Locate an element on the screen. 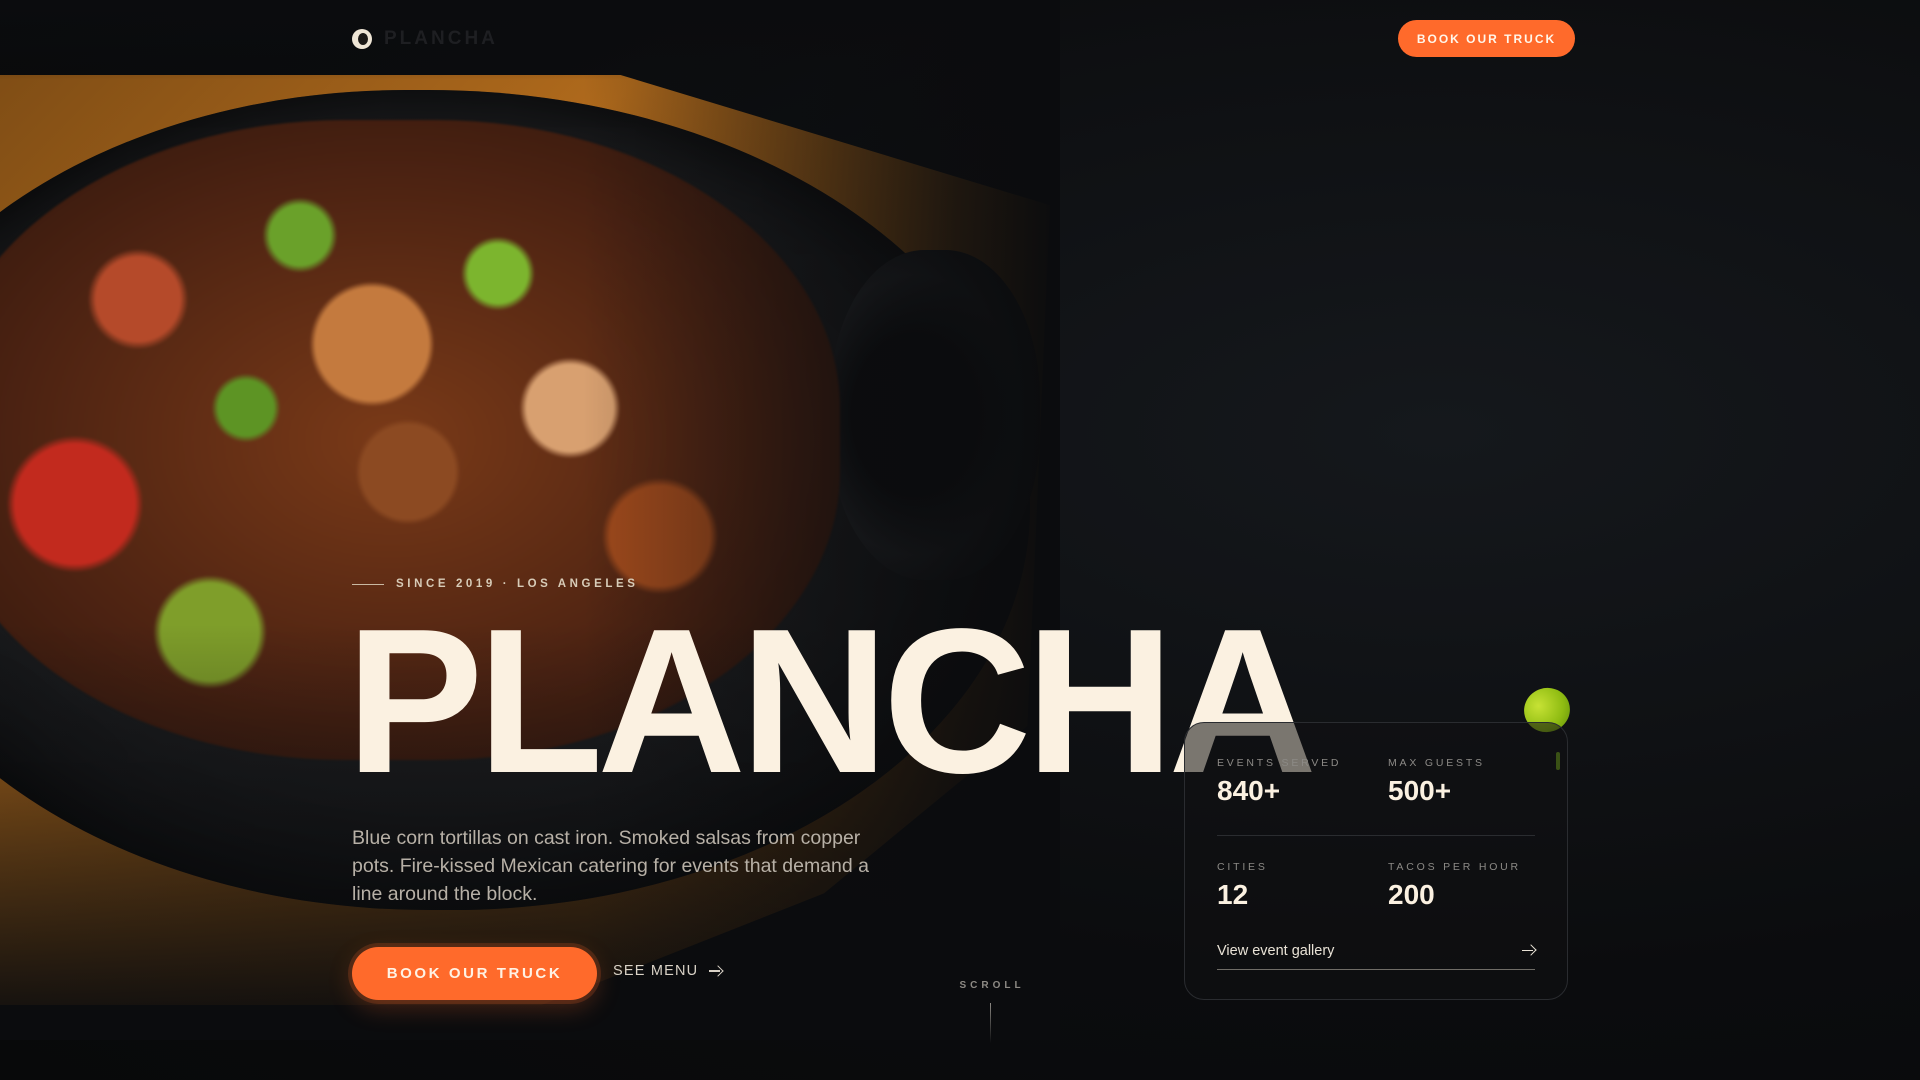  stat-max-guests: MAX GUESTS 500+ is located at coordinates (1436, 782).